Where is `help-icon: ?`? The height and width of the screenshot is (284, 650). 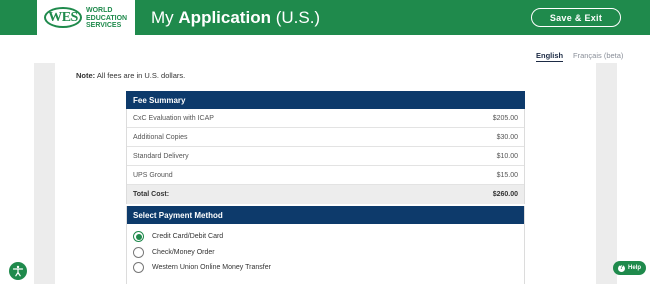 help-icon: ? is located at coordinates (621, 268).